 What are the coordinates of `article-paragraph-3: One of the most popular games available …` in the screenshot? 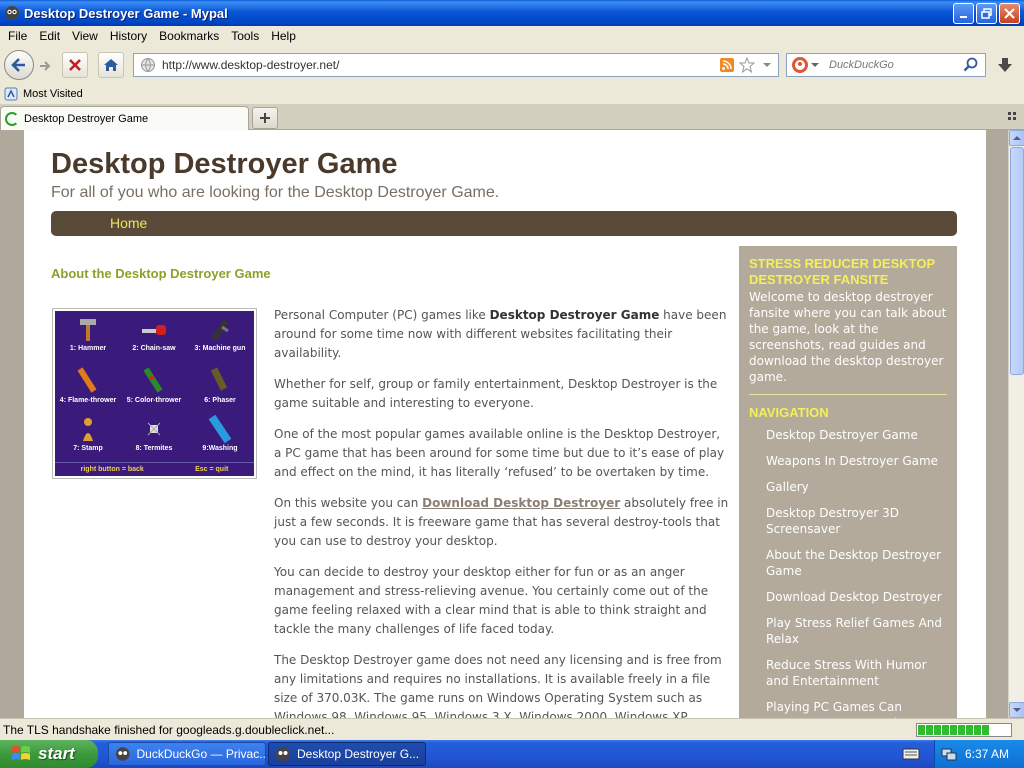 It's located at (499, 453).